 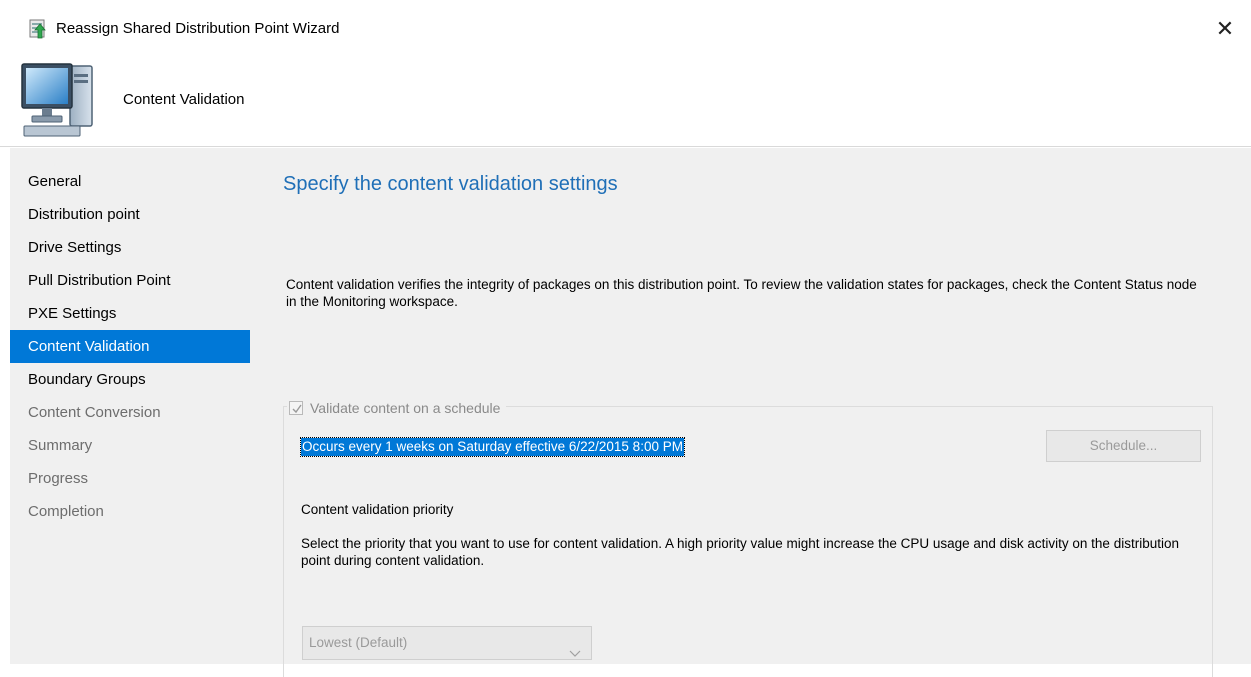 I want to click on nav-item-drive-settings: Drive Settings, so click(x=130, y=247).